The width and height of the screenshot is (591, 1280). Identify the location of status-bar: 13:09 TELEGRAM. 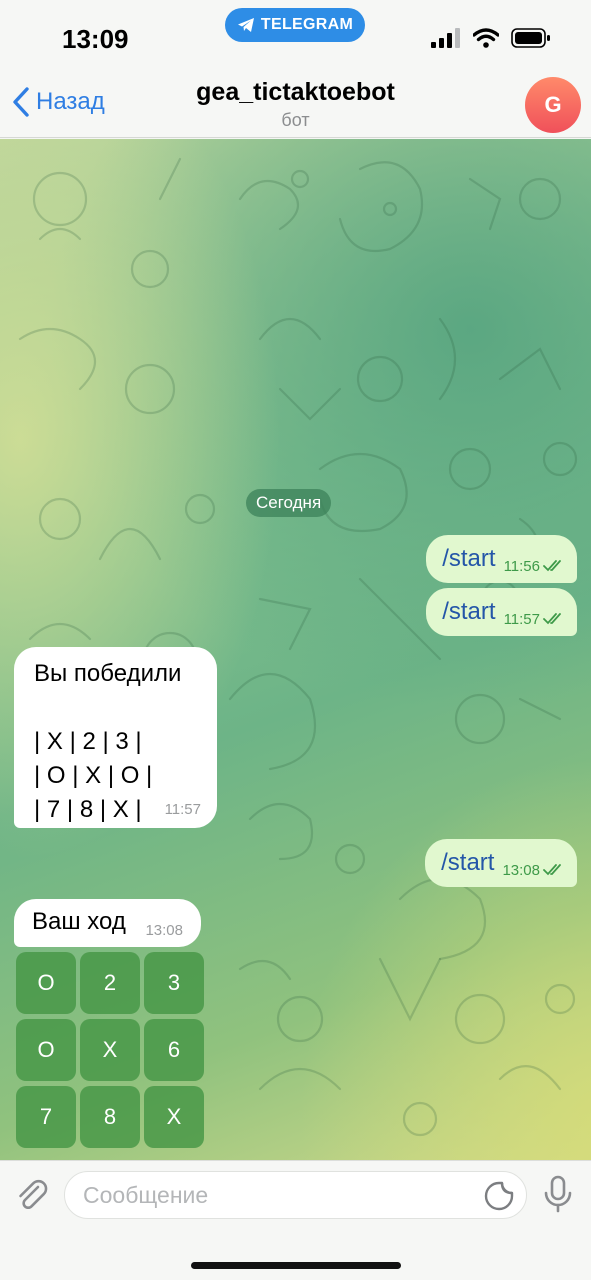
(295, 35).